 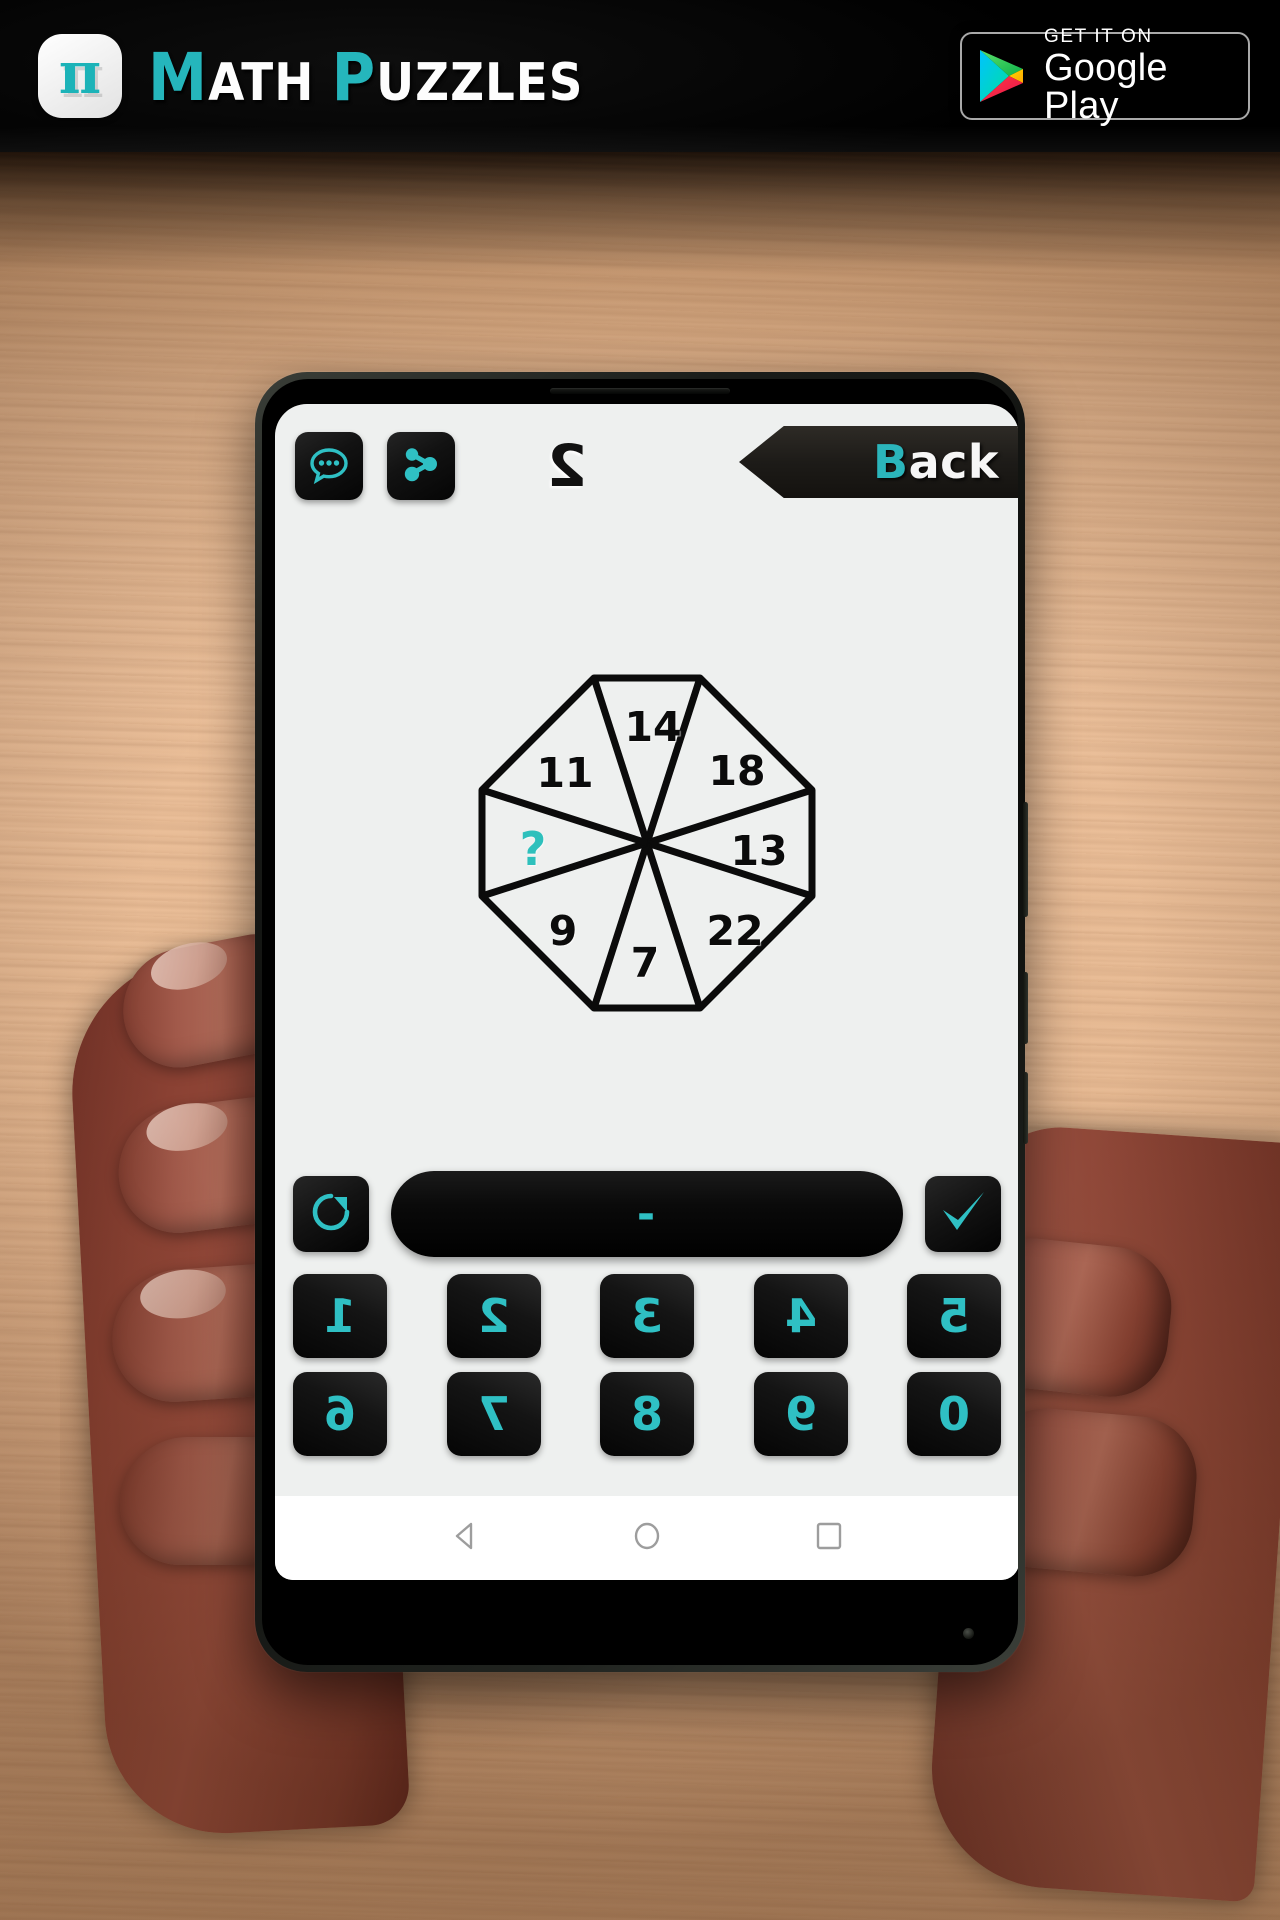 What do you see at coordinates (1106, 87) in the screenshot?
I see `badge-big-label: Google Play` at bounding box center [1106, 87].